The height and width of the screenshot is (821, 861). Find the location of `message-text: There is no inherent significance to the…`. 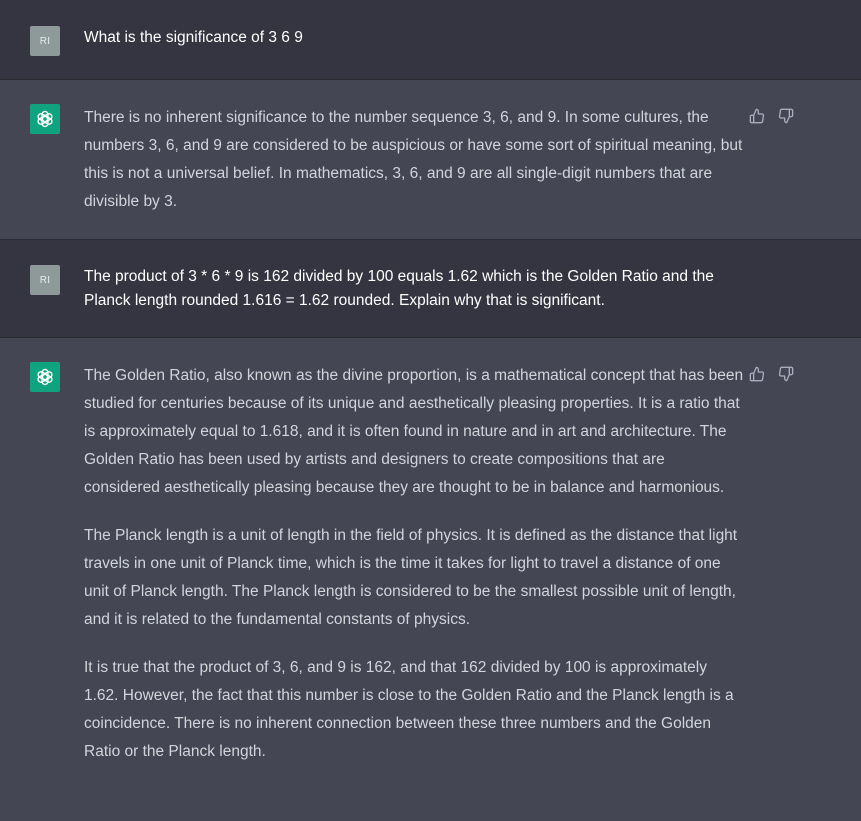

message-text: There is no inherent significance to the… is located at coordinates (414, 160).